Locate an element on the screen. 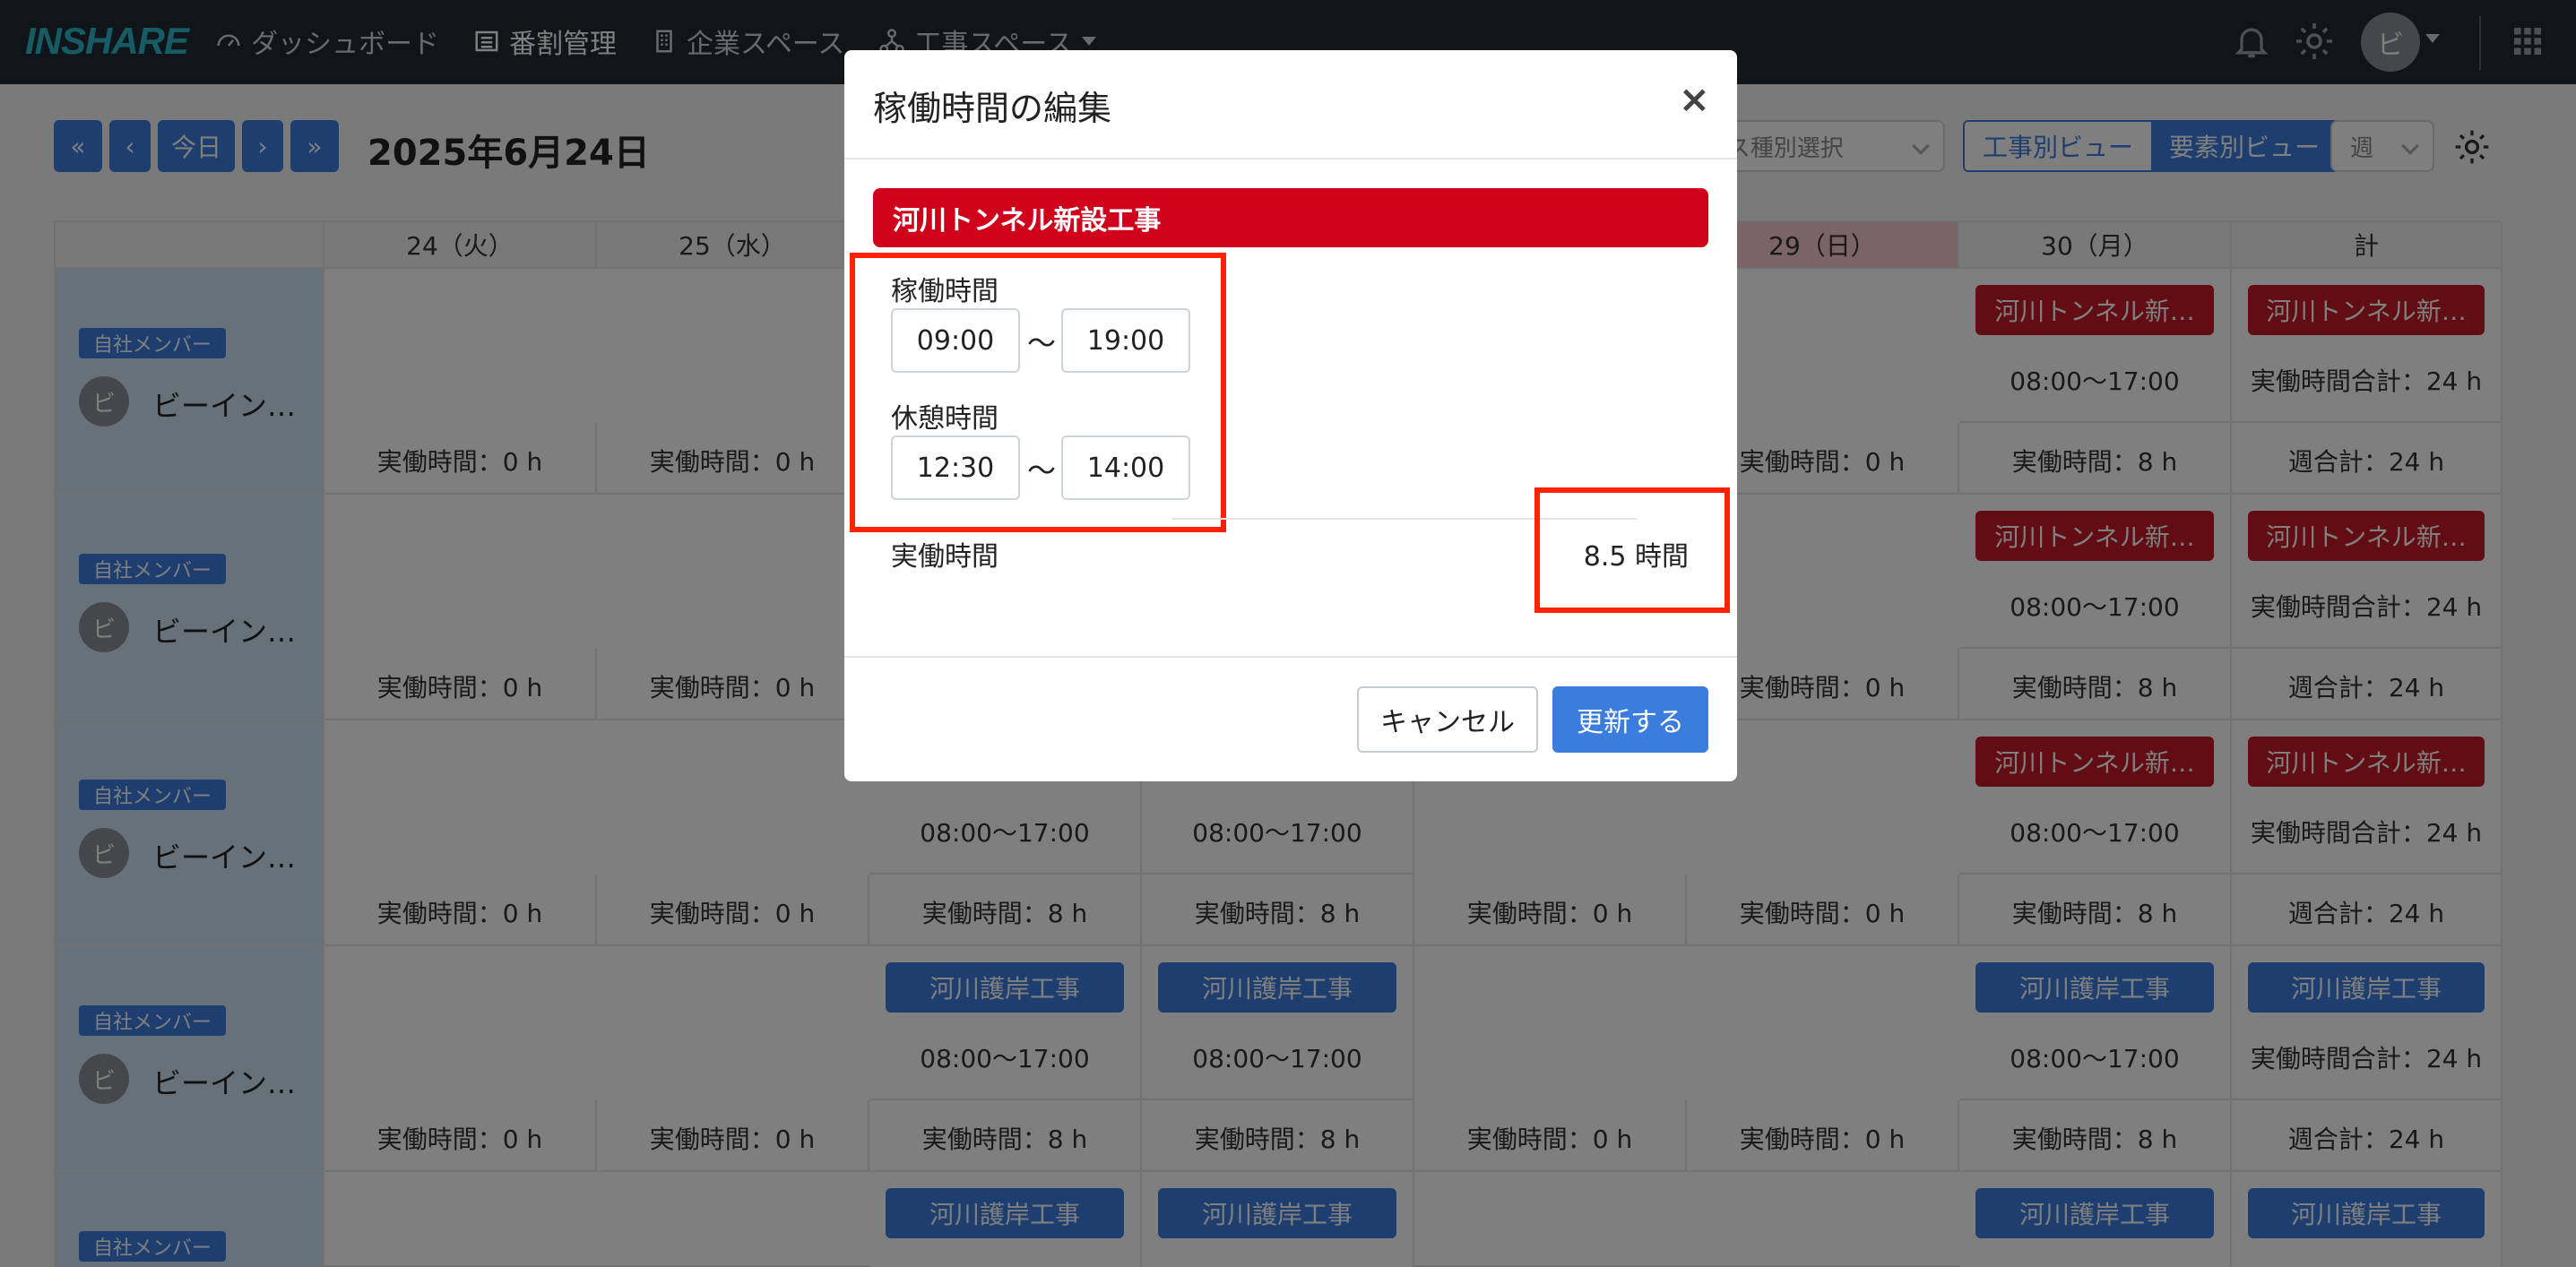 This screenshot has height=1267, width=2576. update-button: 更新する is located at coordinates (1630, 719).